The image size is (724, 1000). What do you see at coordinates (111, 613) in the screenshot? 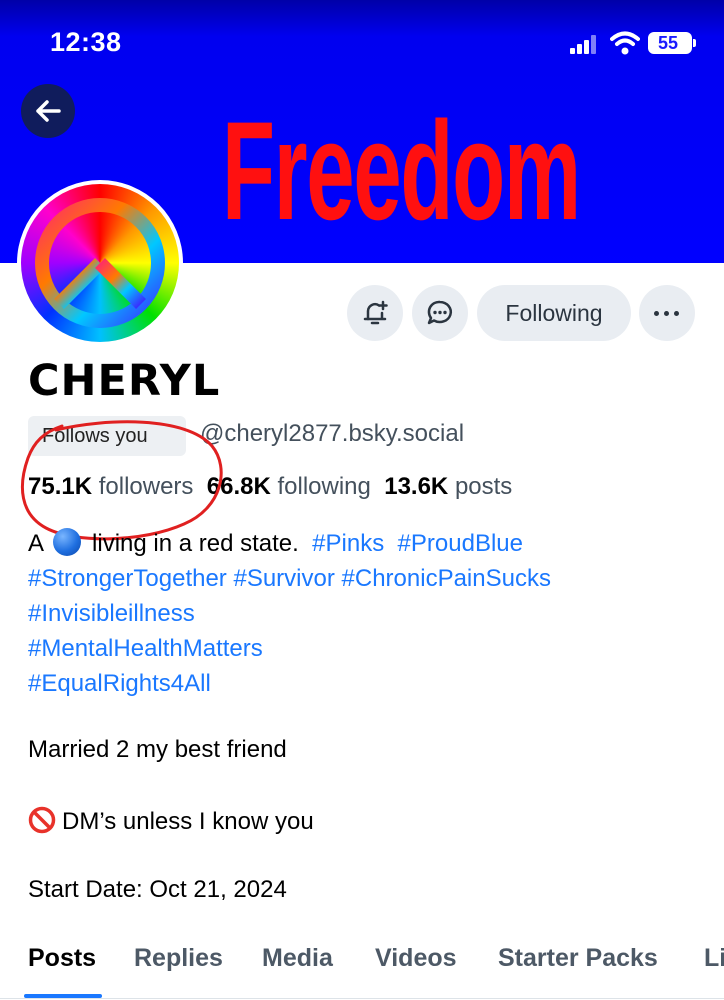
I see `hashtag: #Invisibleillness` at bounding box center [111, 613].